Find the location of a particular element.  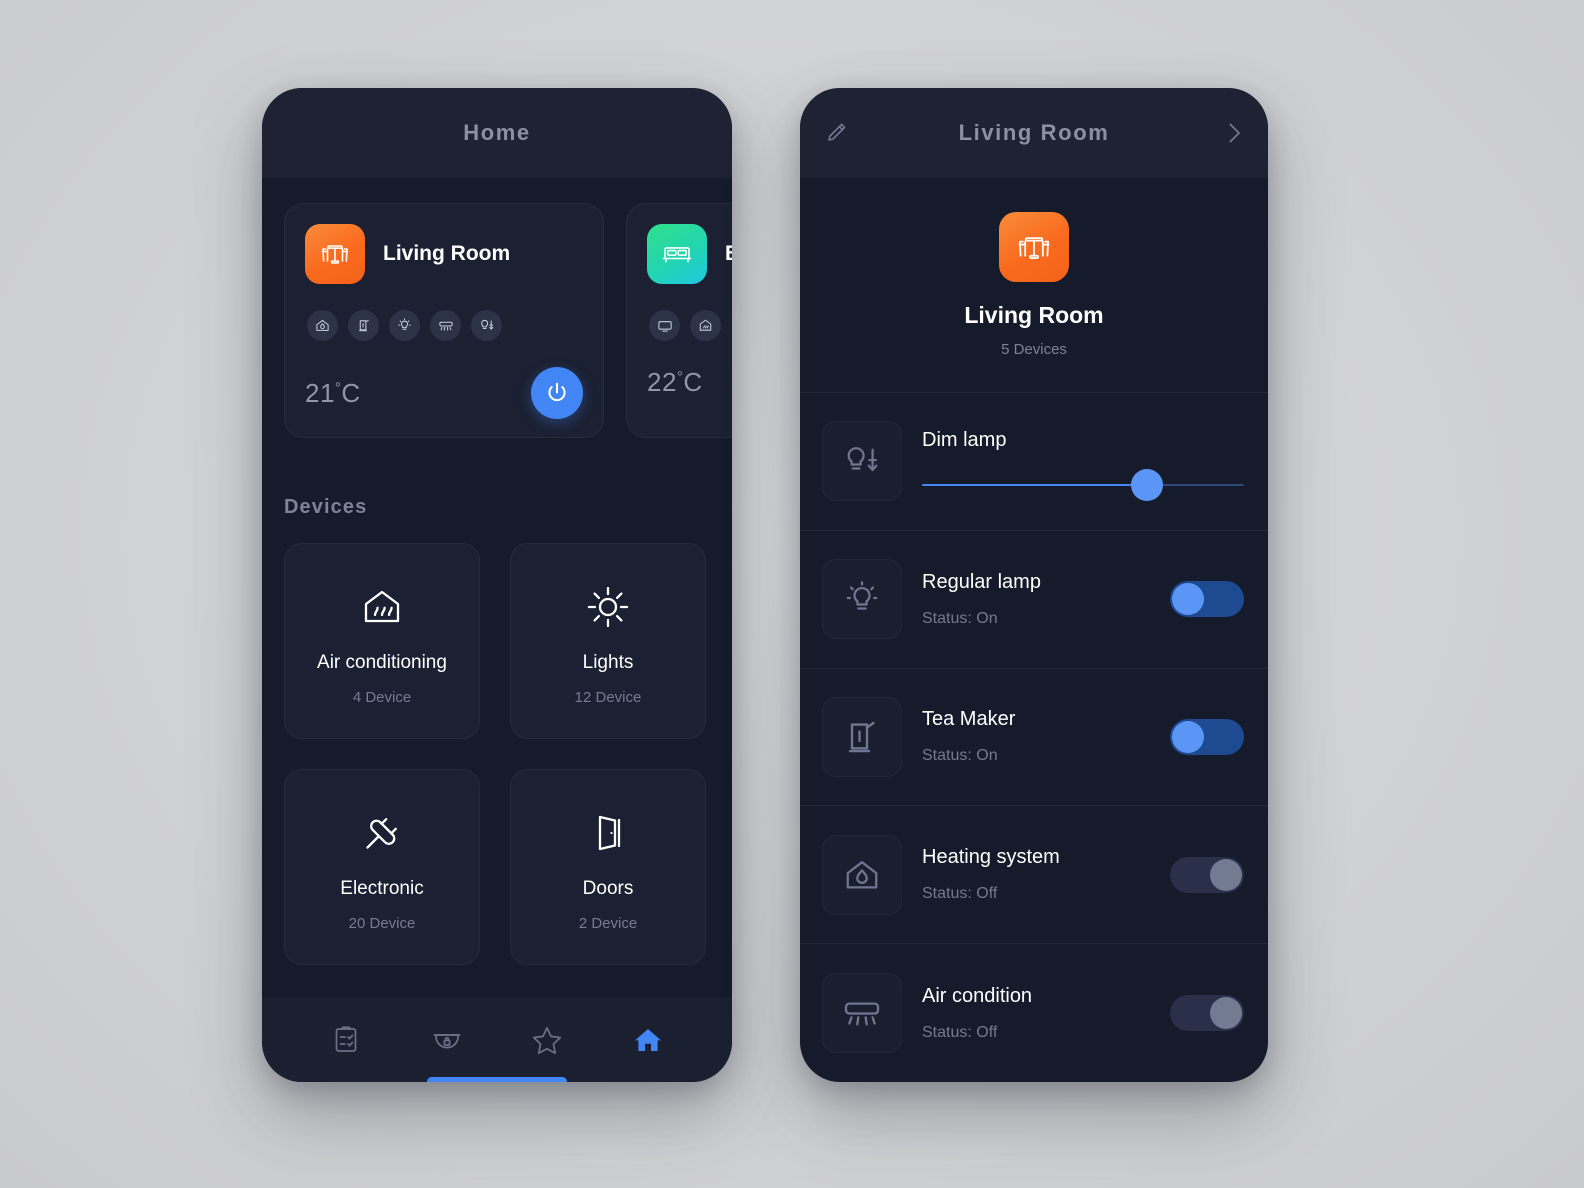

device-card-lights: Lights 12 Device is located at coordinates (608, 641).